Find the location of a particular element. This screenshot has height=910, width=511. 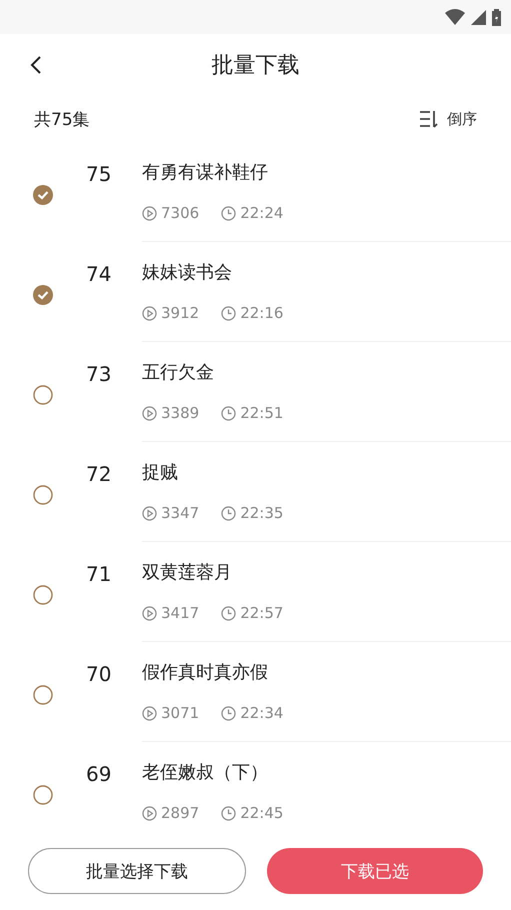

duration: 22:35 is located at coordinates (262, 513).